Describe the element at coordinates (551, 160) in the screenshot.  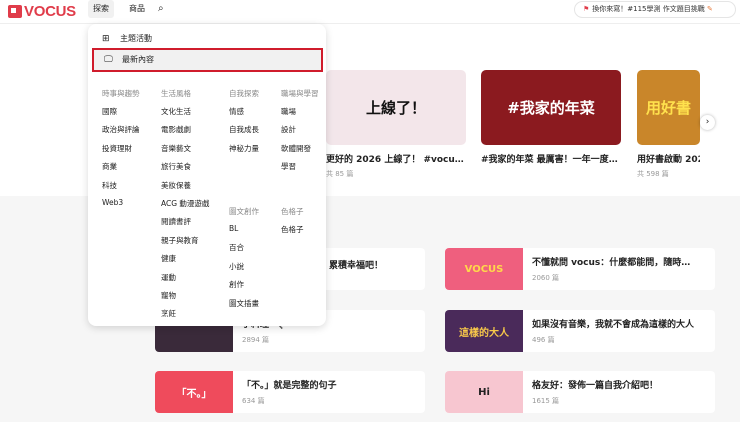
I see `card-title: #我家的年菜 最厲害！一年一度的年菜分享` at that location.